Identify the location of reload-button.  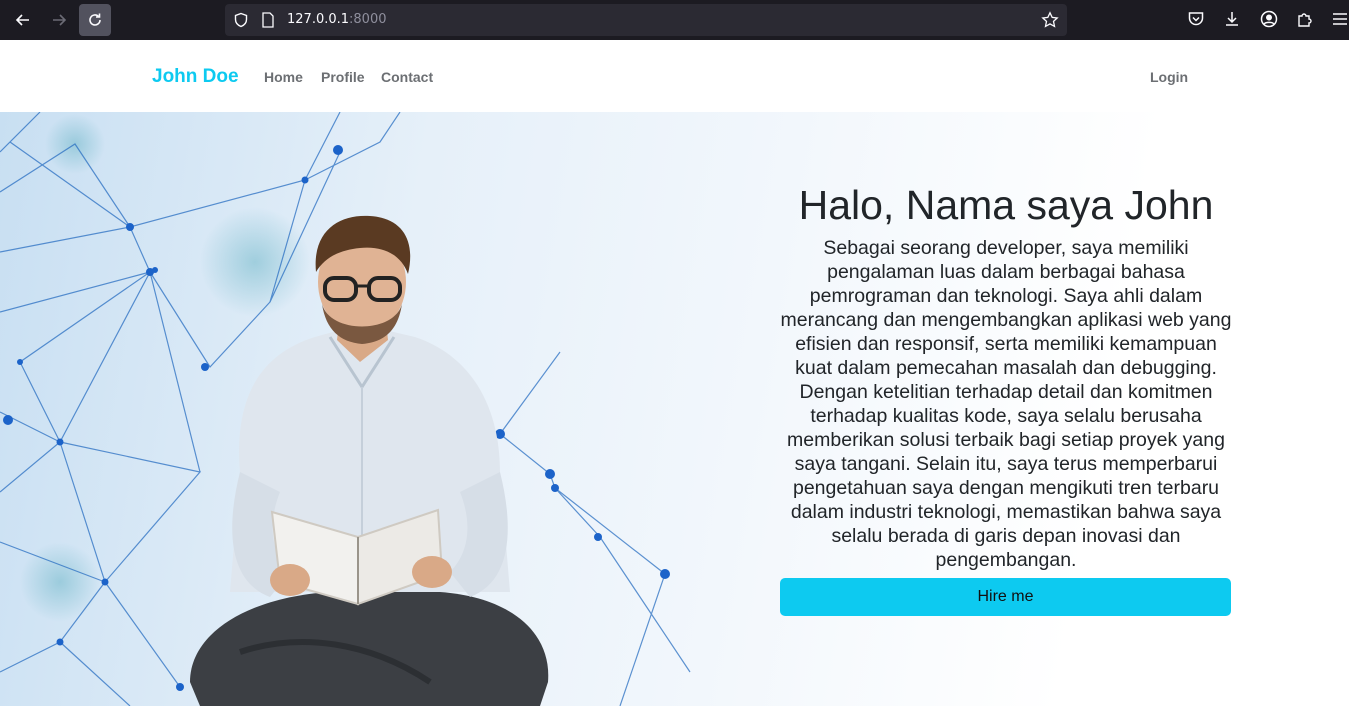
(95, 20).